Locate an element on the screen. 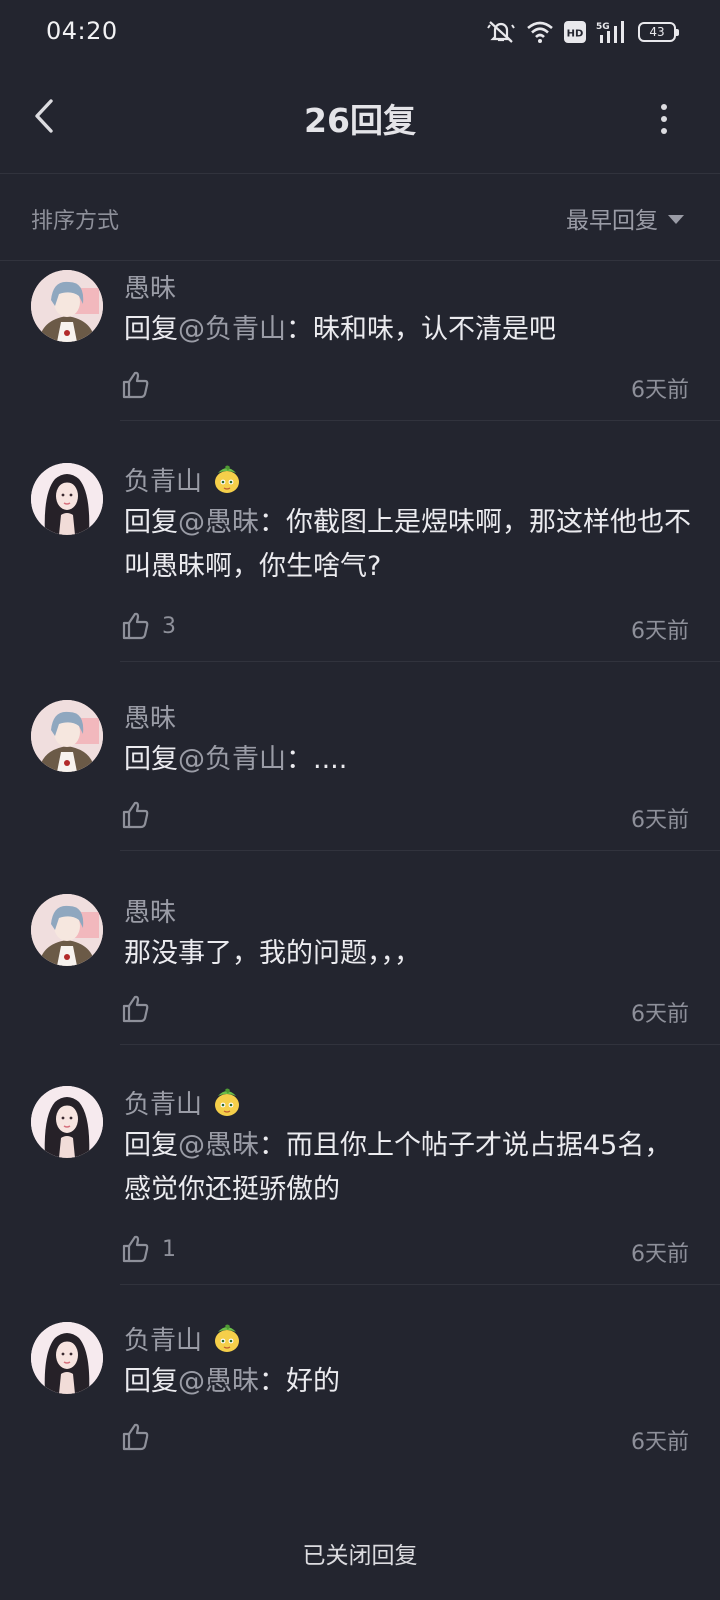  like-count: 1 is located at coordinates (169, 1249).